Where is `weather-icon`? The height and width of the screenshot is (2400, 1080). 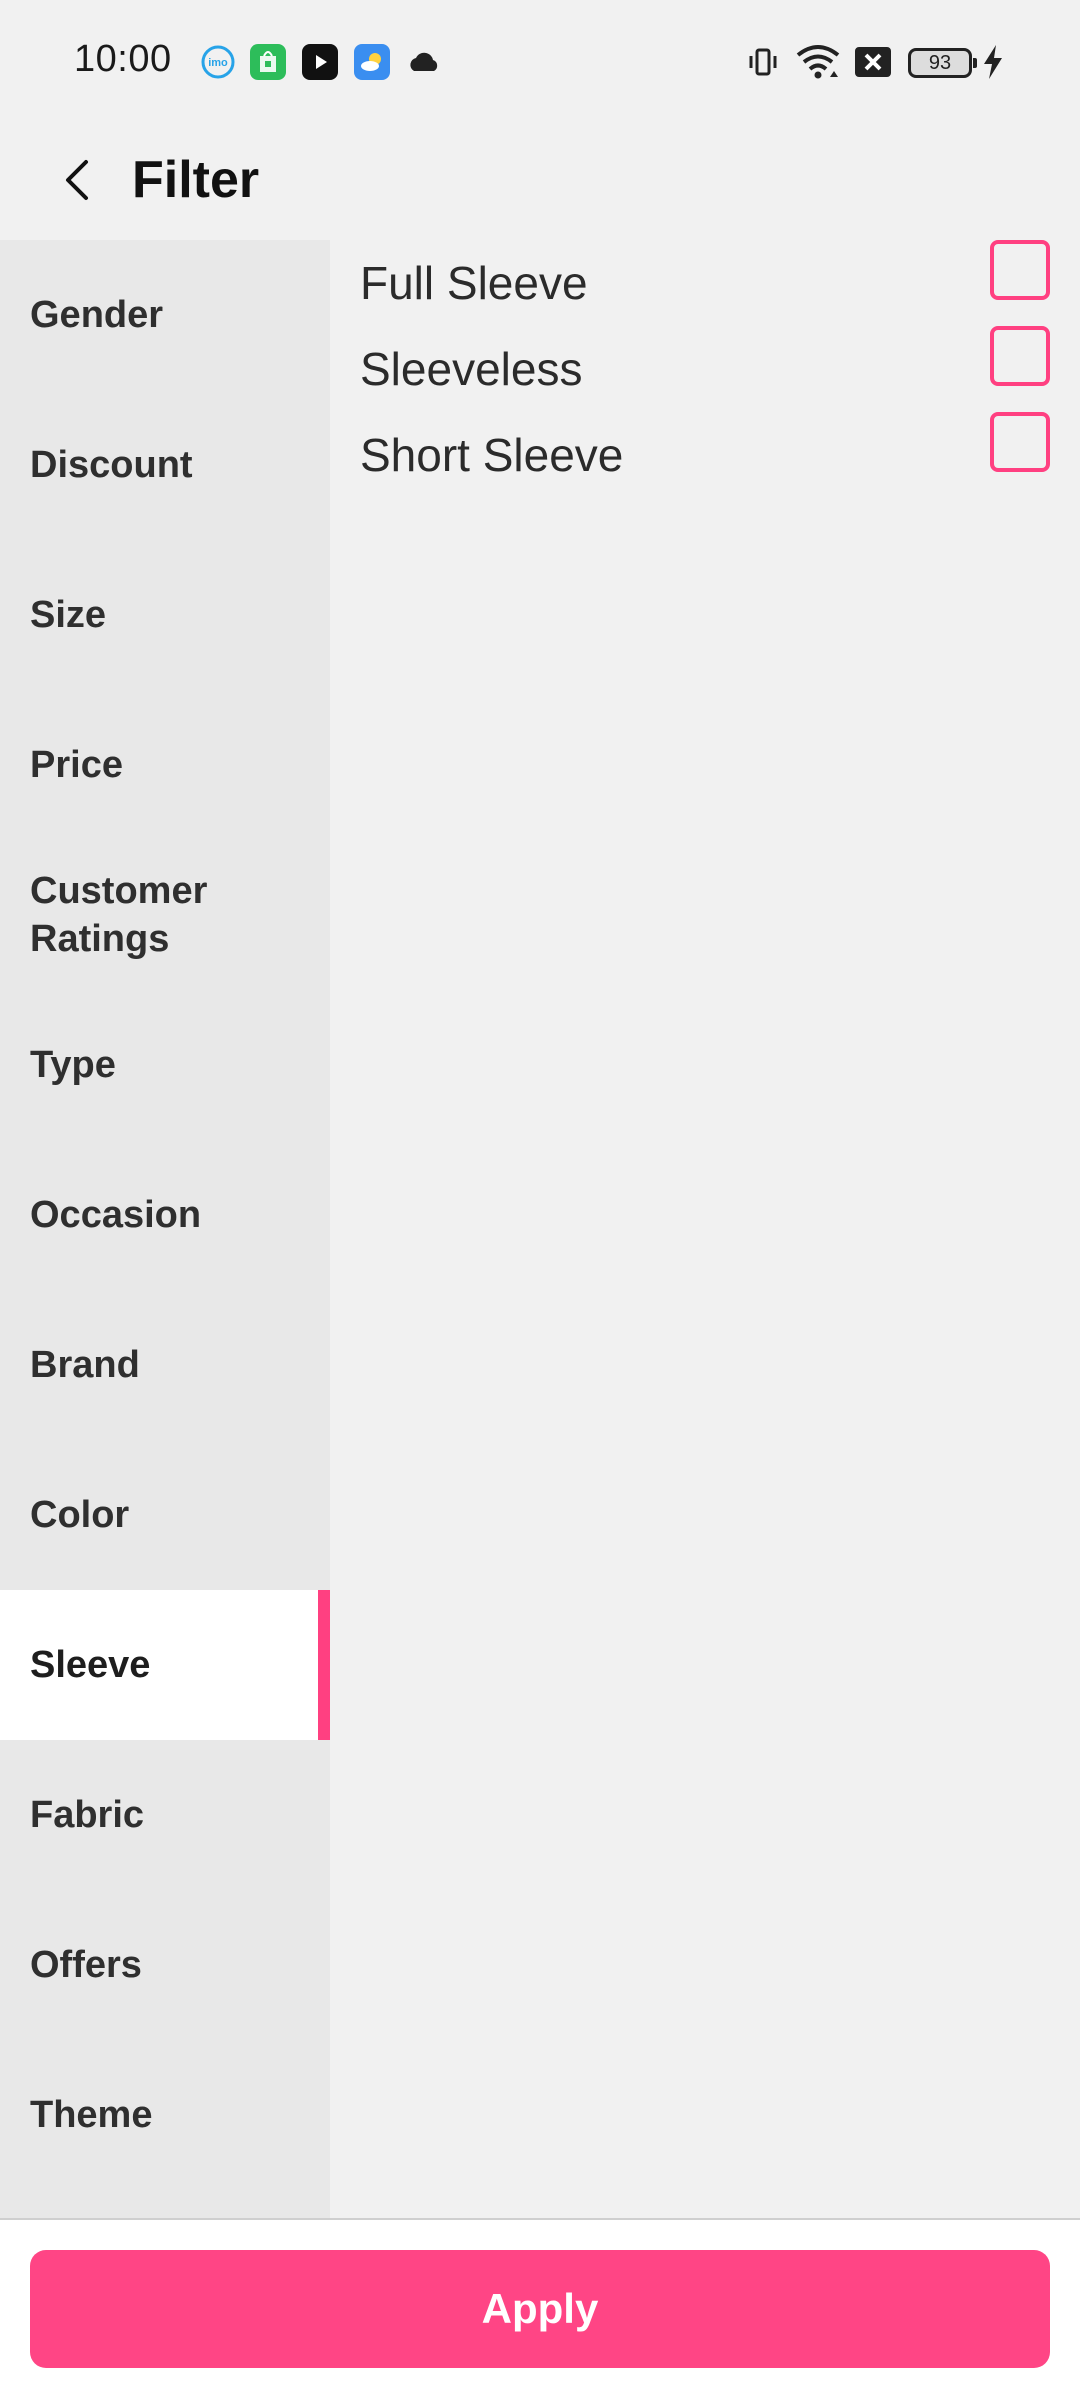
weather-icon is located at coordinates (372, 62).